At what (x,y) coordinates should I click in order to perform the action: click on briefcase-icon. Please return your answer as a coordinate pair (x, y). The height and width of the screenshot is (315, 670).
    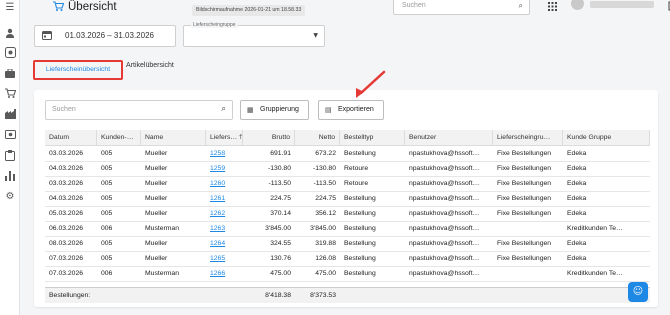
    Looking at the image, I should click on (10, 73).